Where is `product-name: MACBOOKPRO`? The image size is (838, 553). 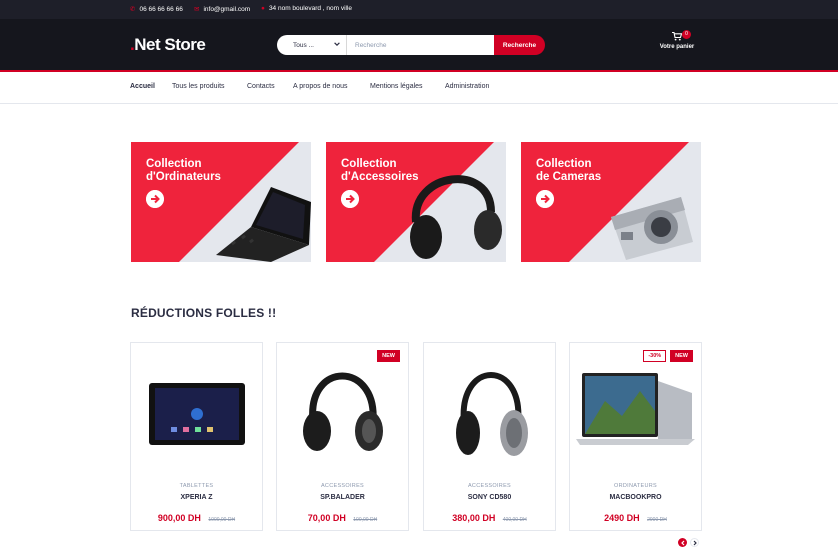 product-name: MACBOOKPRO is located at coordinates (635, 497).